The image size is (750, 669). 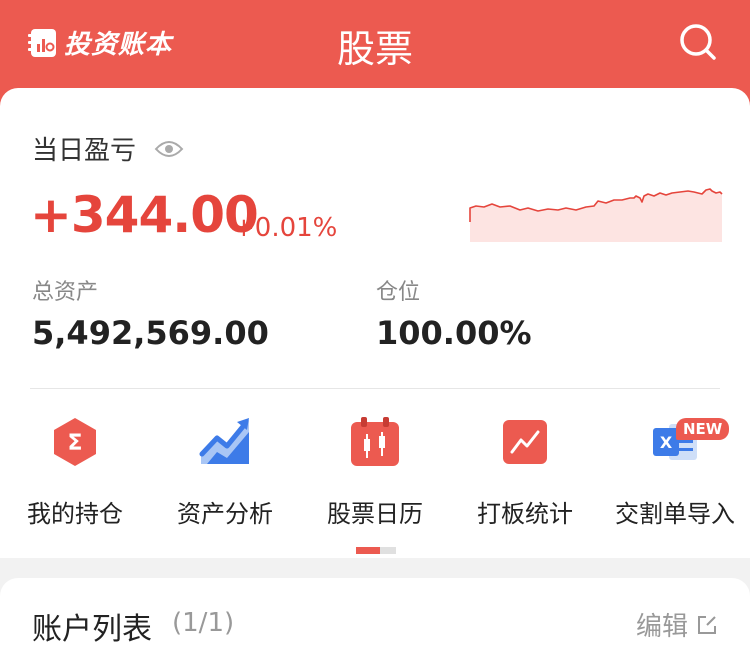 What do you see at coordinates (225, 472) in the screenshot?
I see `shortcut-asset-analysis: 资产分析` at bounding box center [225, 472].